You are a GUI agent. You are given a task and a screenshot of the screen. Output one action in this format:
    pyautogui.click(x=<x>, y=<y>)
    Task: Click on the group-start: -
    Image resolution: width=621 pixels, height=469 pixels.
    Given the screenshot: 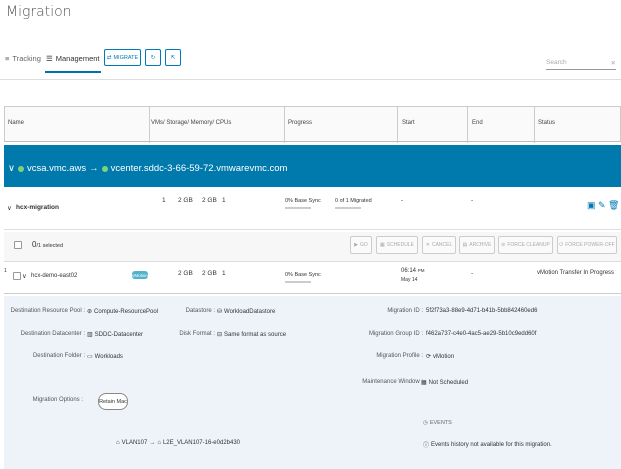 What is the action you would take?
    pyautogui.click(x=402, y=200)
    